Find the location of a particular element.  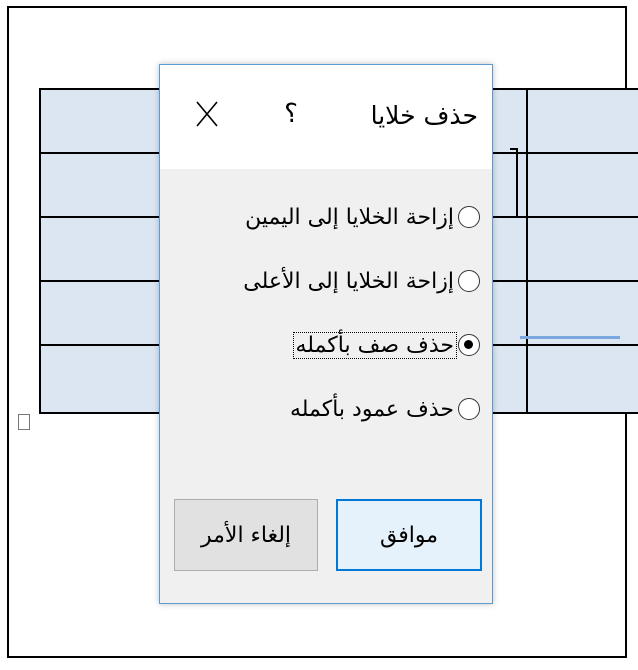

option-label: حذف عمود بأكمله is located at coordinates (371, 409).